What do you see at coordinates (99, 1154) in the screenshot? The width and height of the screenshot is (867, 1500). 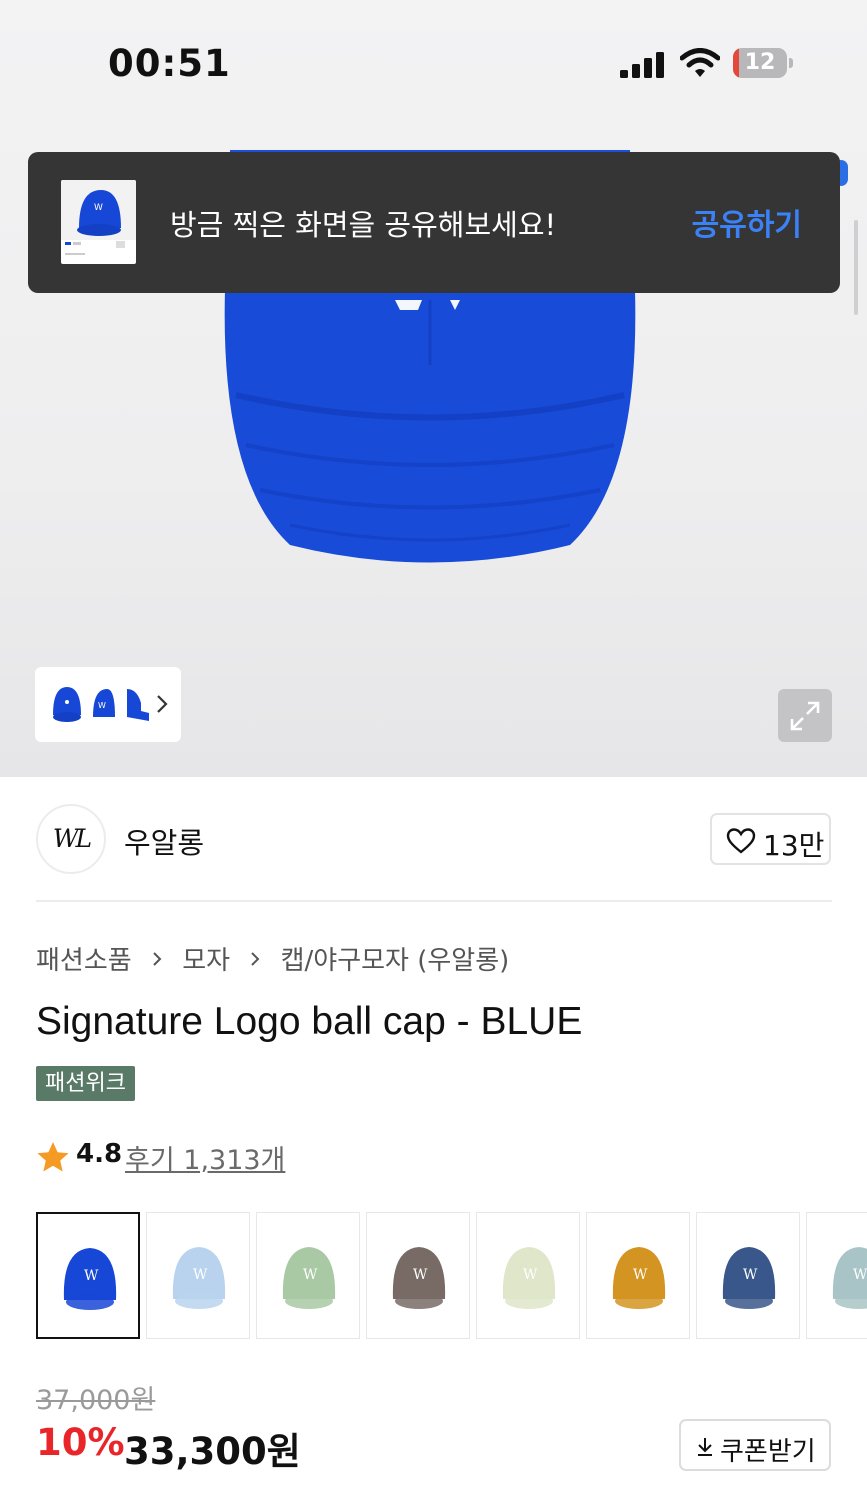 I see `rating-score: 4.8` at bounding box center [99, 1154].